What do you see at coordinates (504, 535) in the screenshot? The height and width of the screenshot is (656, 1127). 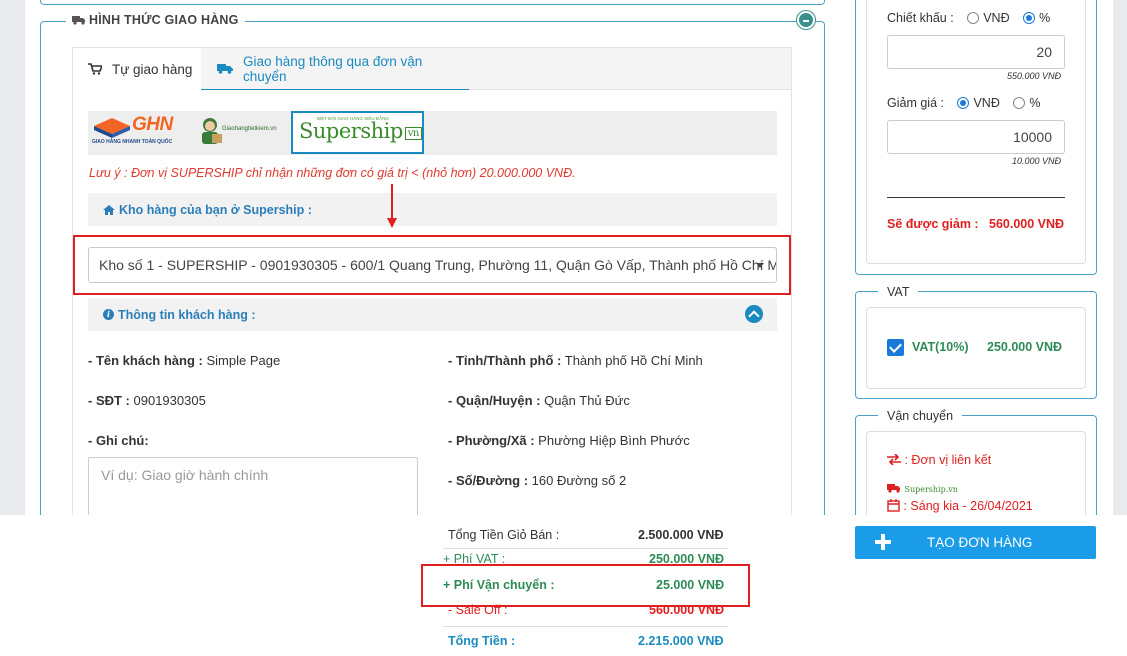 I see `summary-cart-total-label: Tổng Tiền Giỏ Bán :` at bounding box center [504, 535].